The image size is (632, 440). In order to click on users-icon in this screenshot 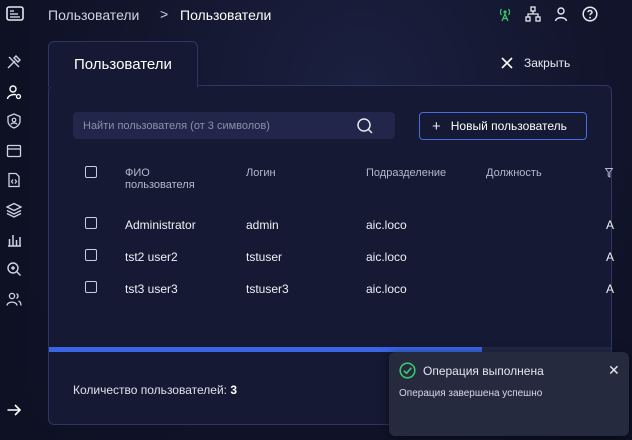, I will do `click(14, 299)`.